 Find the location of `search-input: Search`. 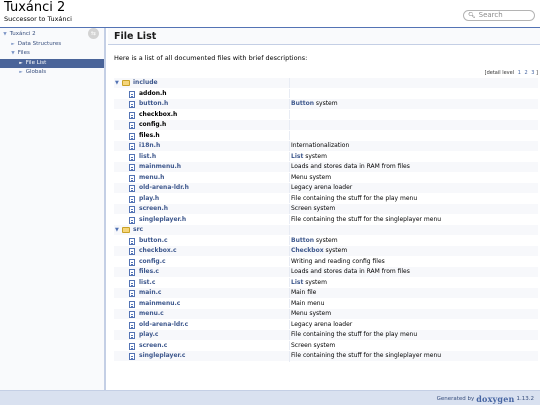

search-input: Search is located at coordinates (491, 15).